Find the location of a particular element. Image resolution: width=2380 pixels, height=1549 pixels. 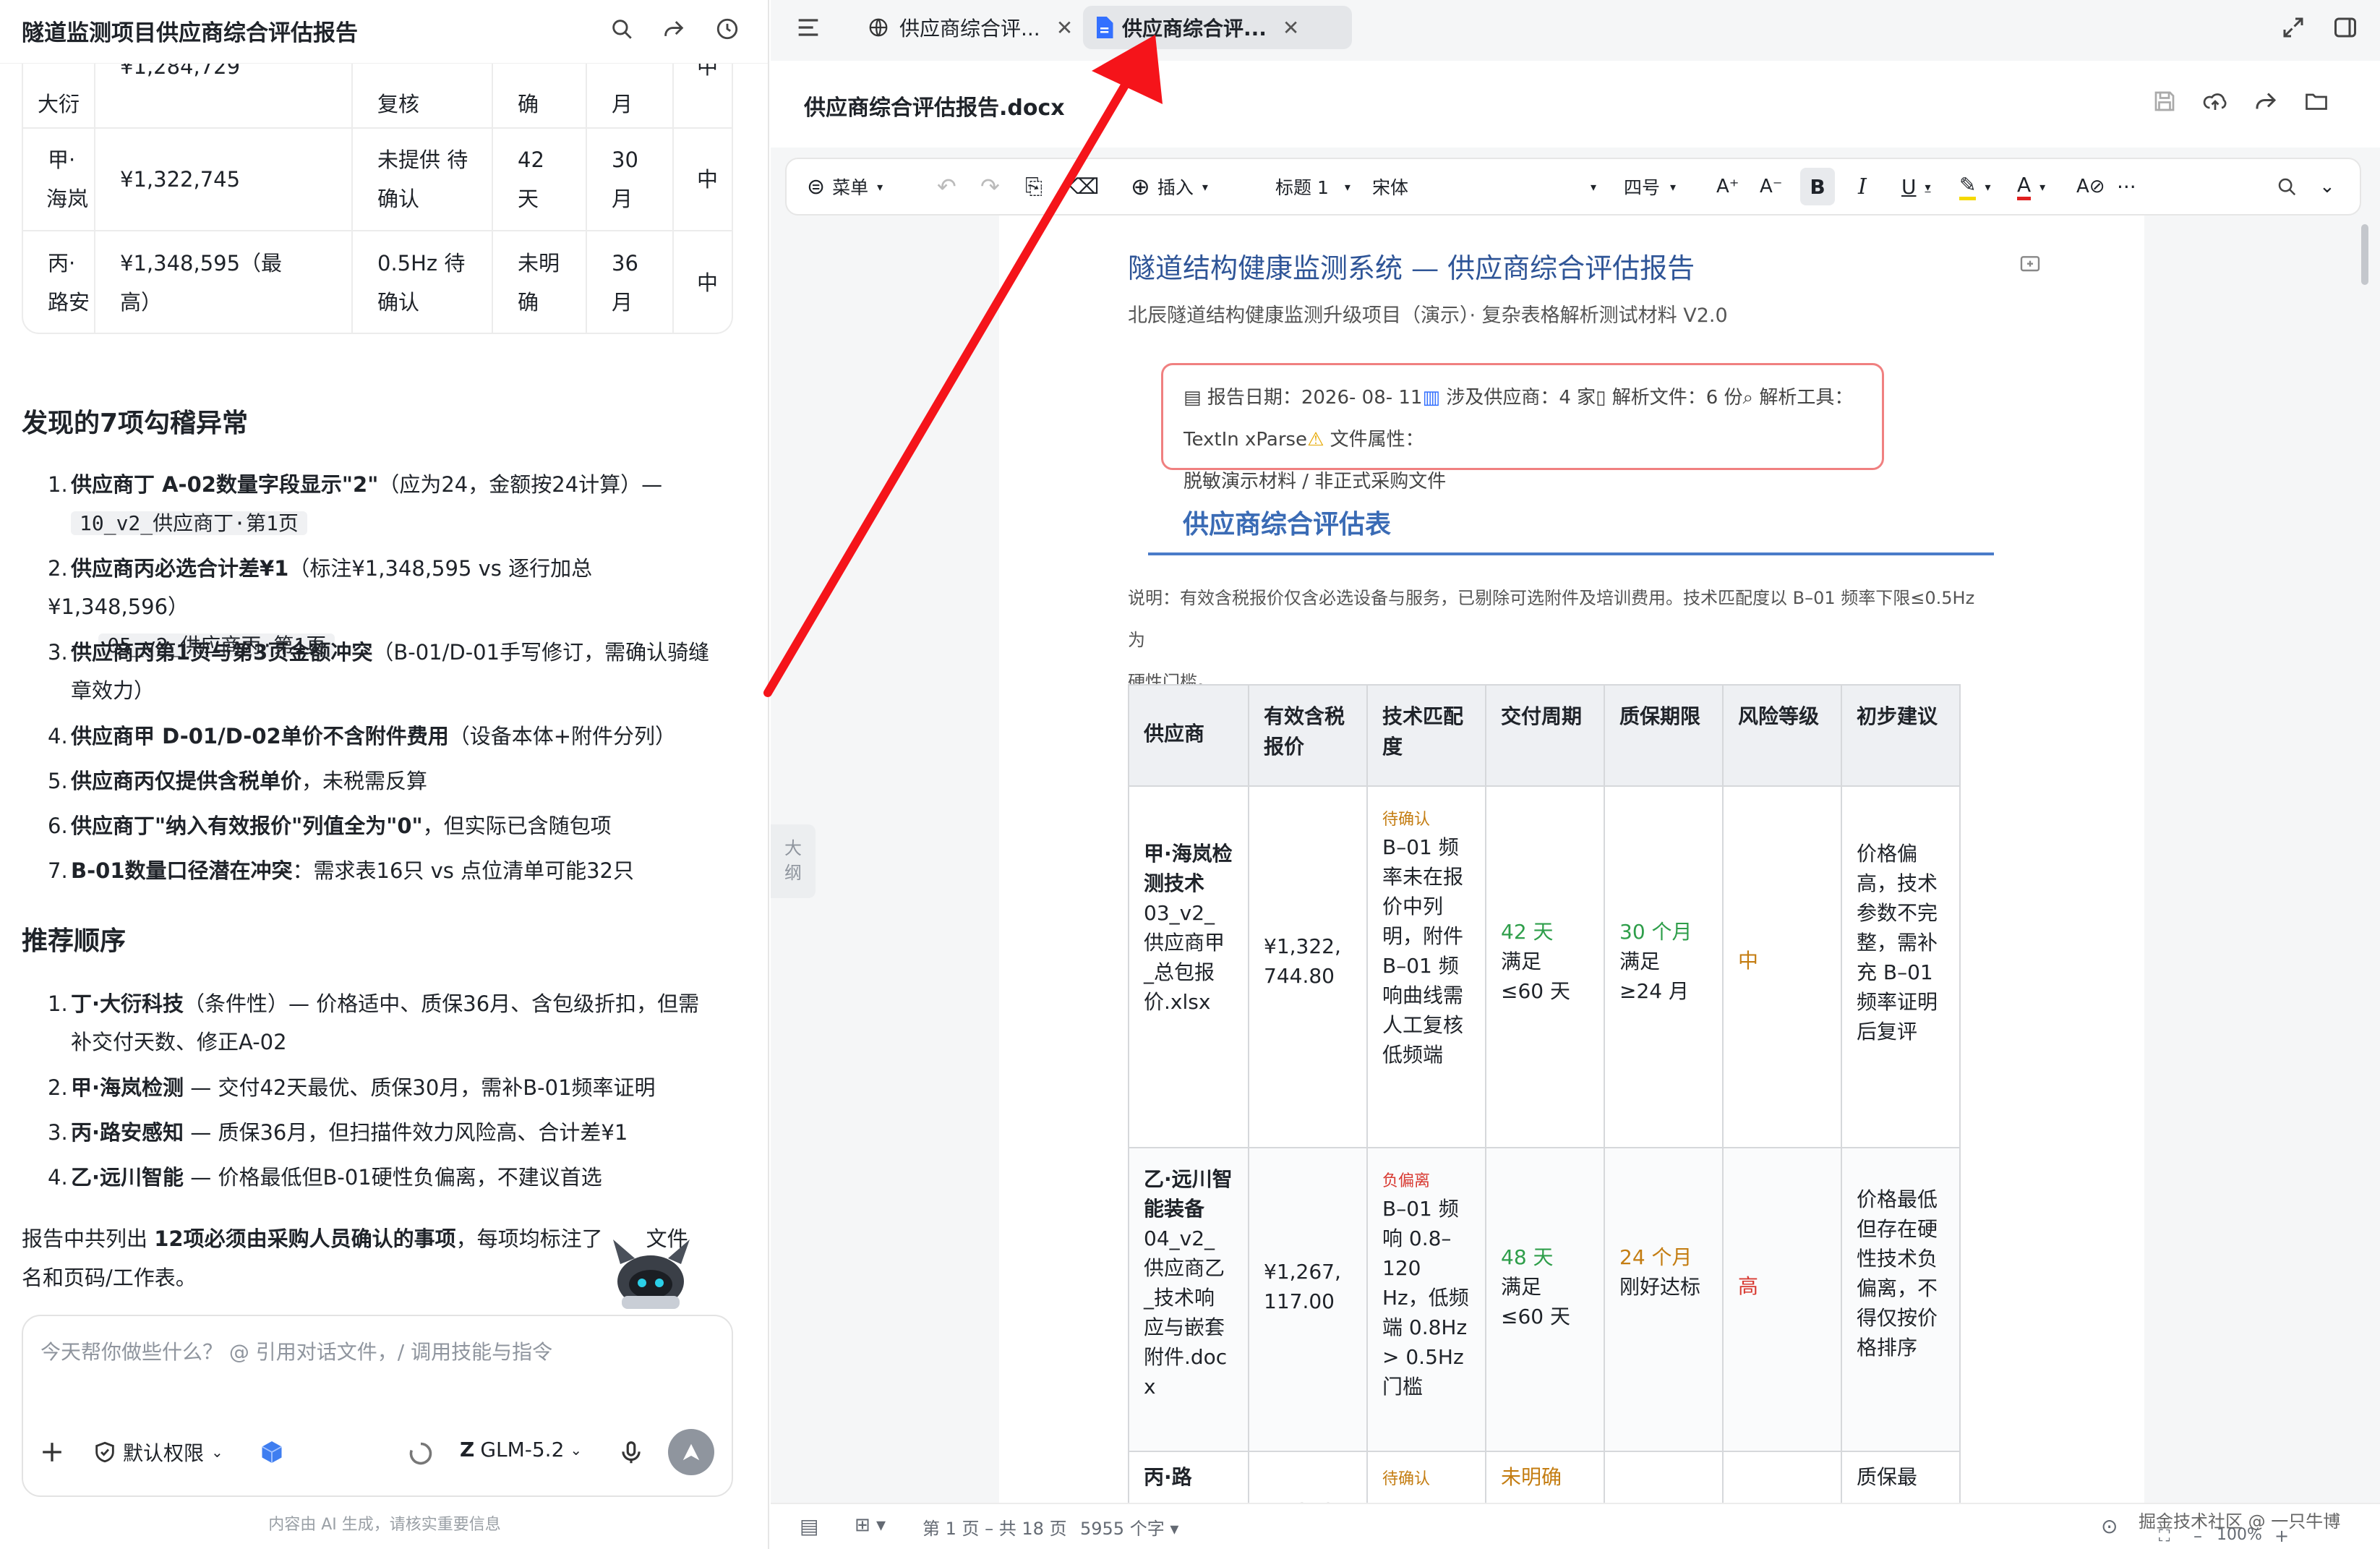

arrow-head is located at coordinates (1127, 69).